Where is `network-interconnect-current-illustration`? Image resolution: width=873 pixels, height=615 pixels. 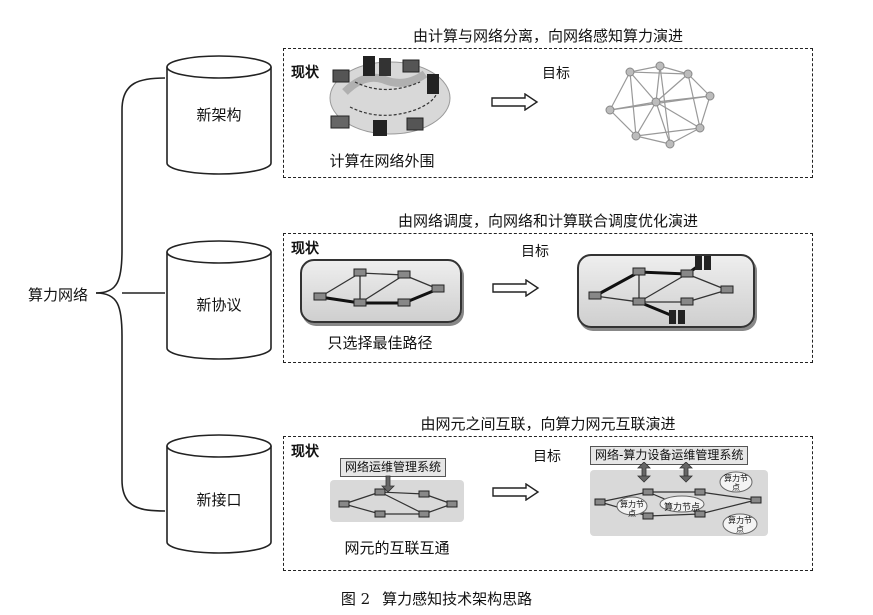 network-interconnect-current-illustration is located at coordinates (398, 496).